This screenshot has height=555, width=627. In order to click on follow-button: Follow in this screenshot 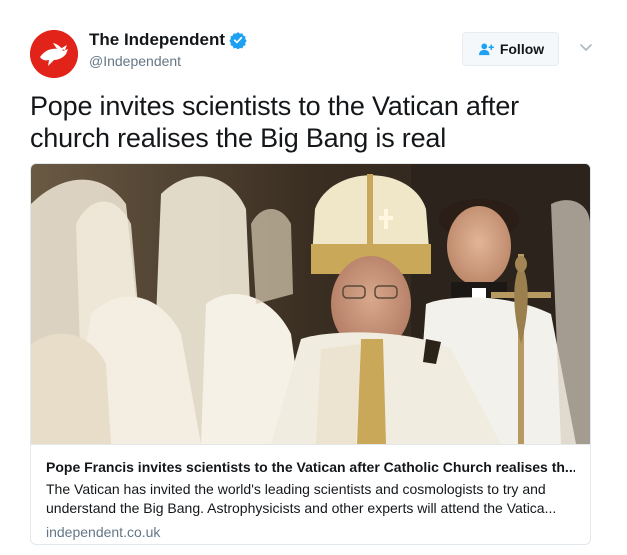, I will do `click(510, 49)`.